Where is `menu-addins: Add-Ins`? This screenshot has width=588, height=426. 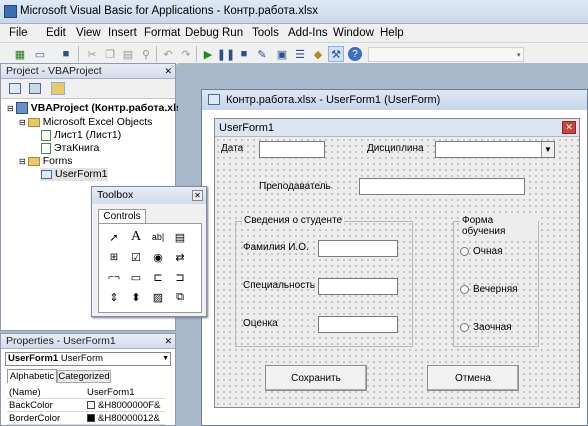 menu-addins: Add-Ins is located at coordinates (308, 33).